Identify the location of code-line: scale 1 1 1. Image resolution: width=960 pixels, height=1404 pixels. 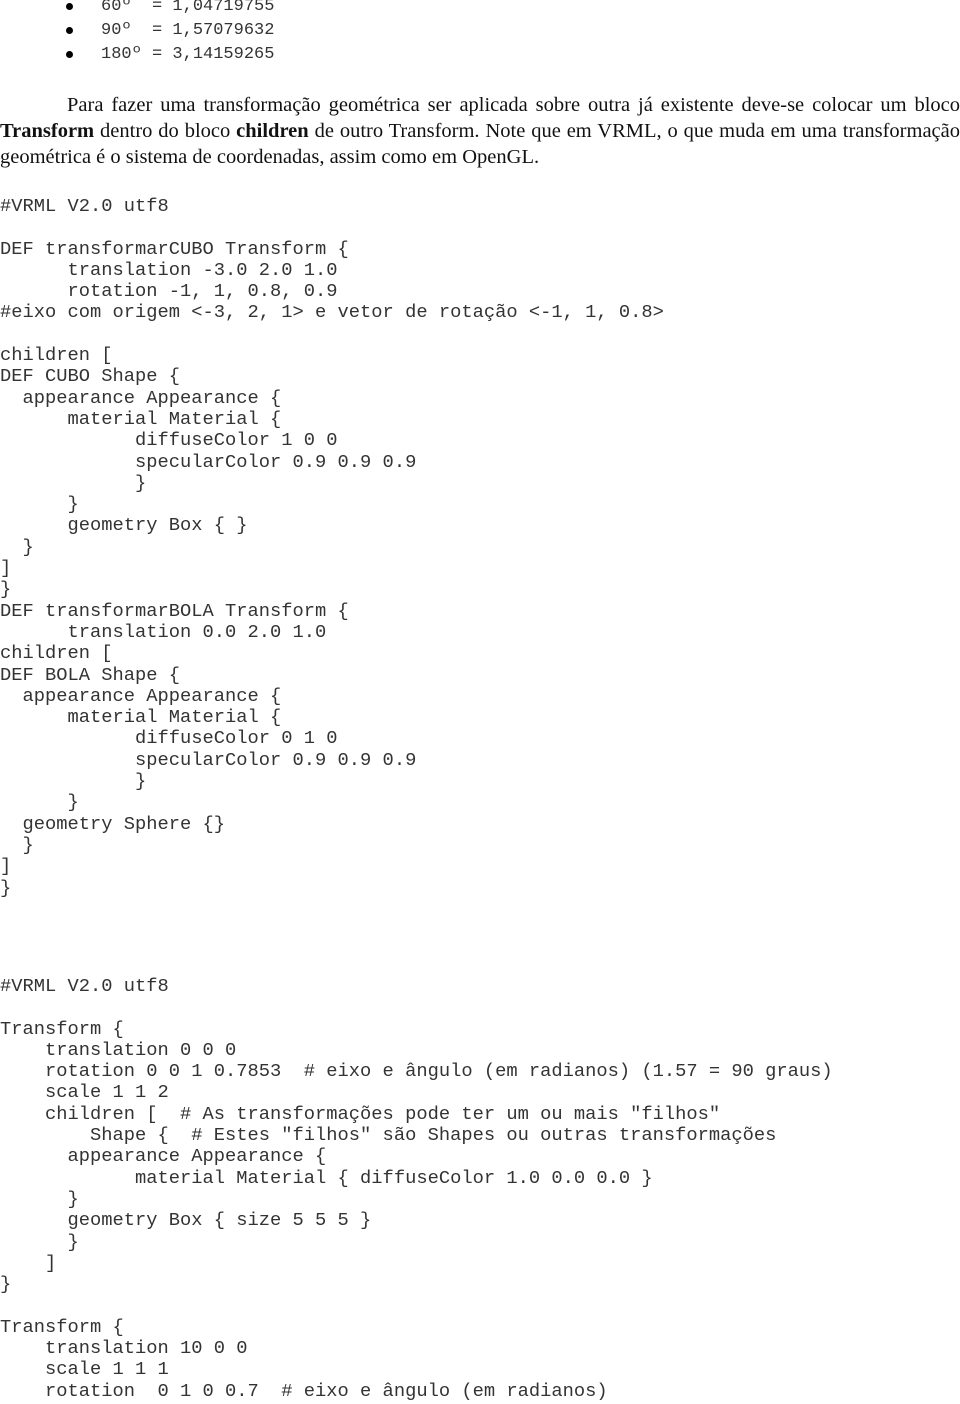
(84, 1369).